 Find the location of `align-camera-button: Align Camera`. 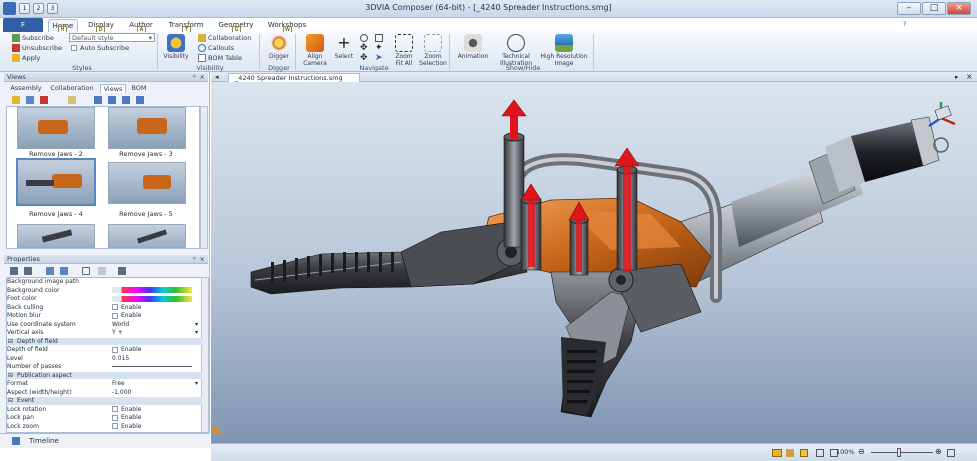

align-camera-button: Align Camera is located at coordinates (315, 50).